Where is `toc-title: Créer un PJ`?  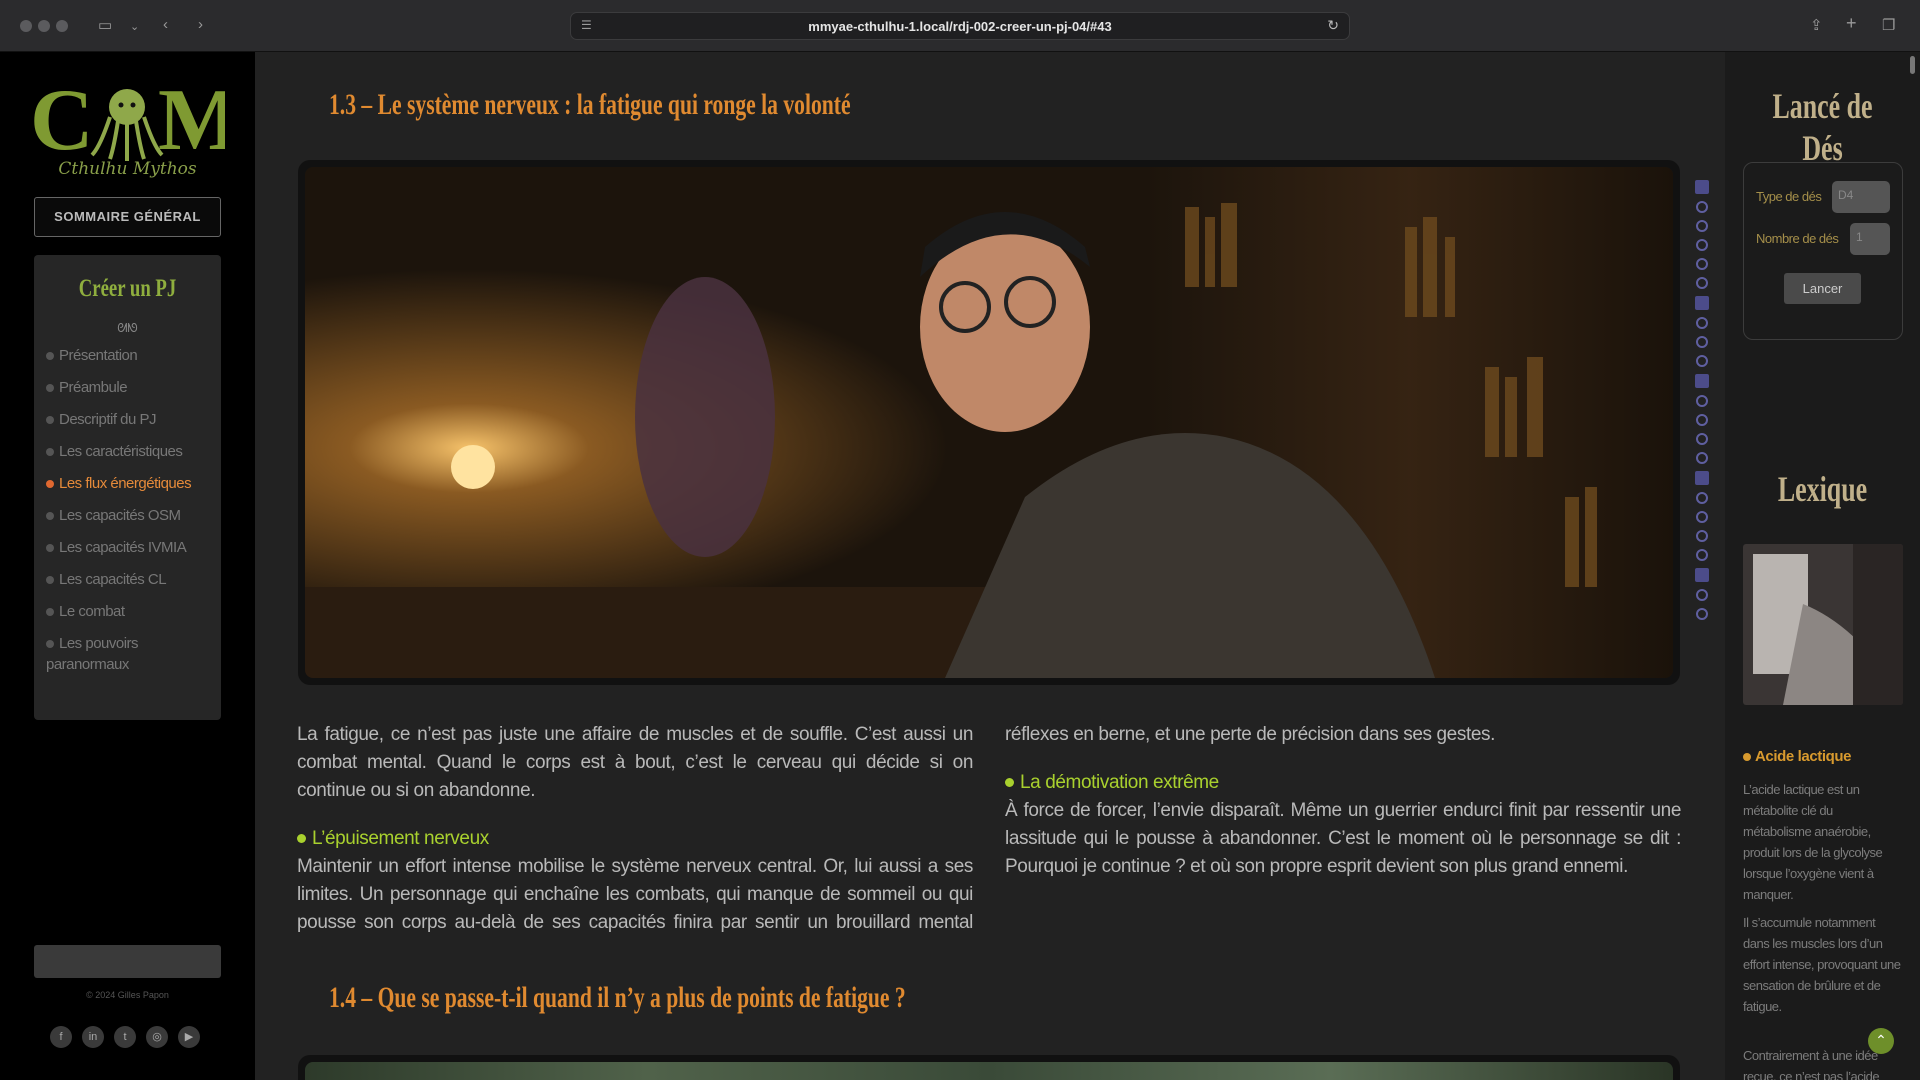 toc-title: Créer un PJ is located at coordinates (127, 288).